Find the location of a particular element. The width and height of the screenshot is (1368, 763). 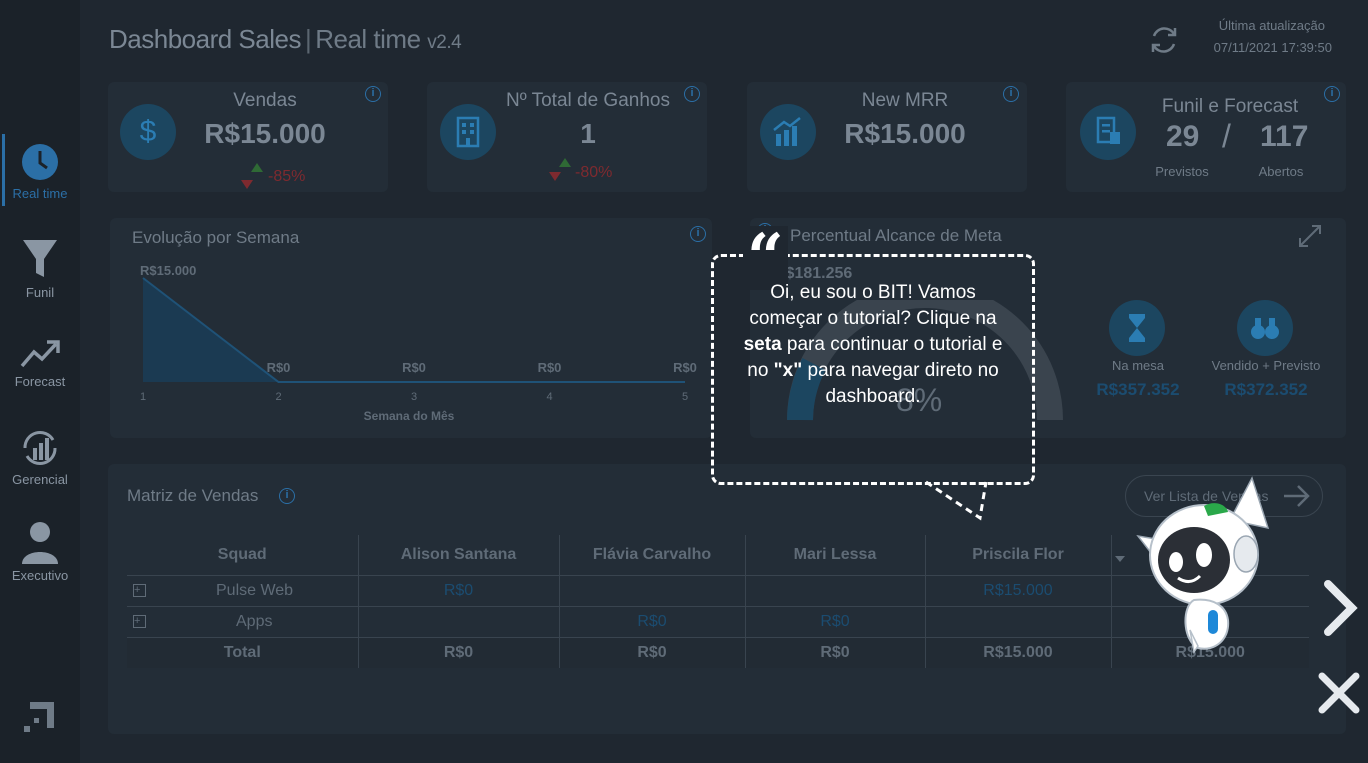

arrow-right-icon is located at coordinates (1297, 496).